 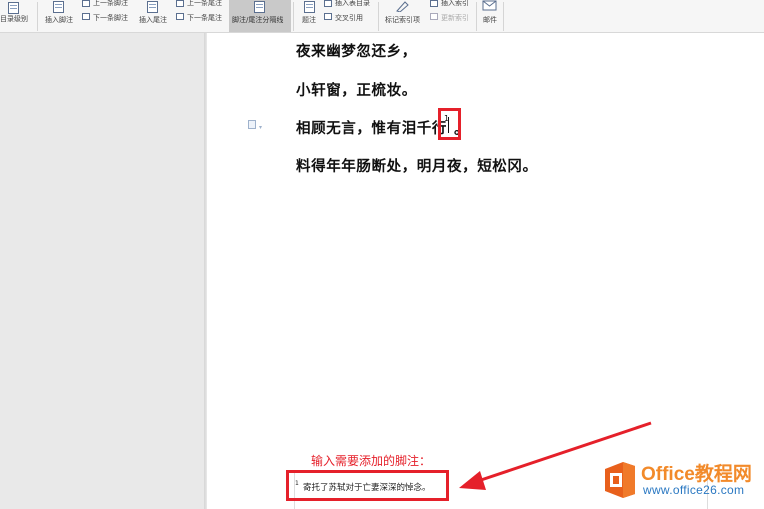 I want to click on pointer-arrow, so click(x=555, y=455).